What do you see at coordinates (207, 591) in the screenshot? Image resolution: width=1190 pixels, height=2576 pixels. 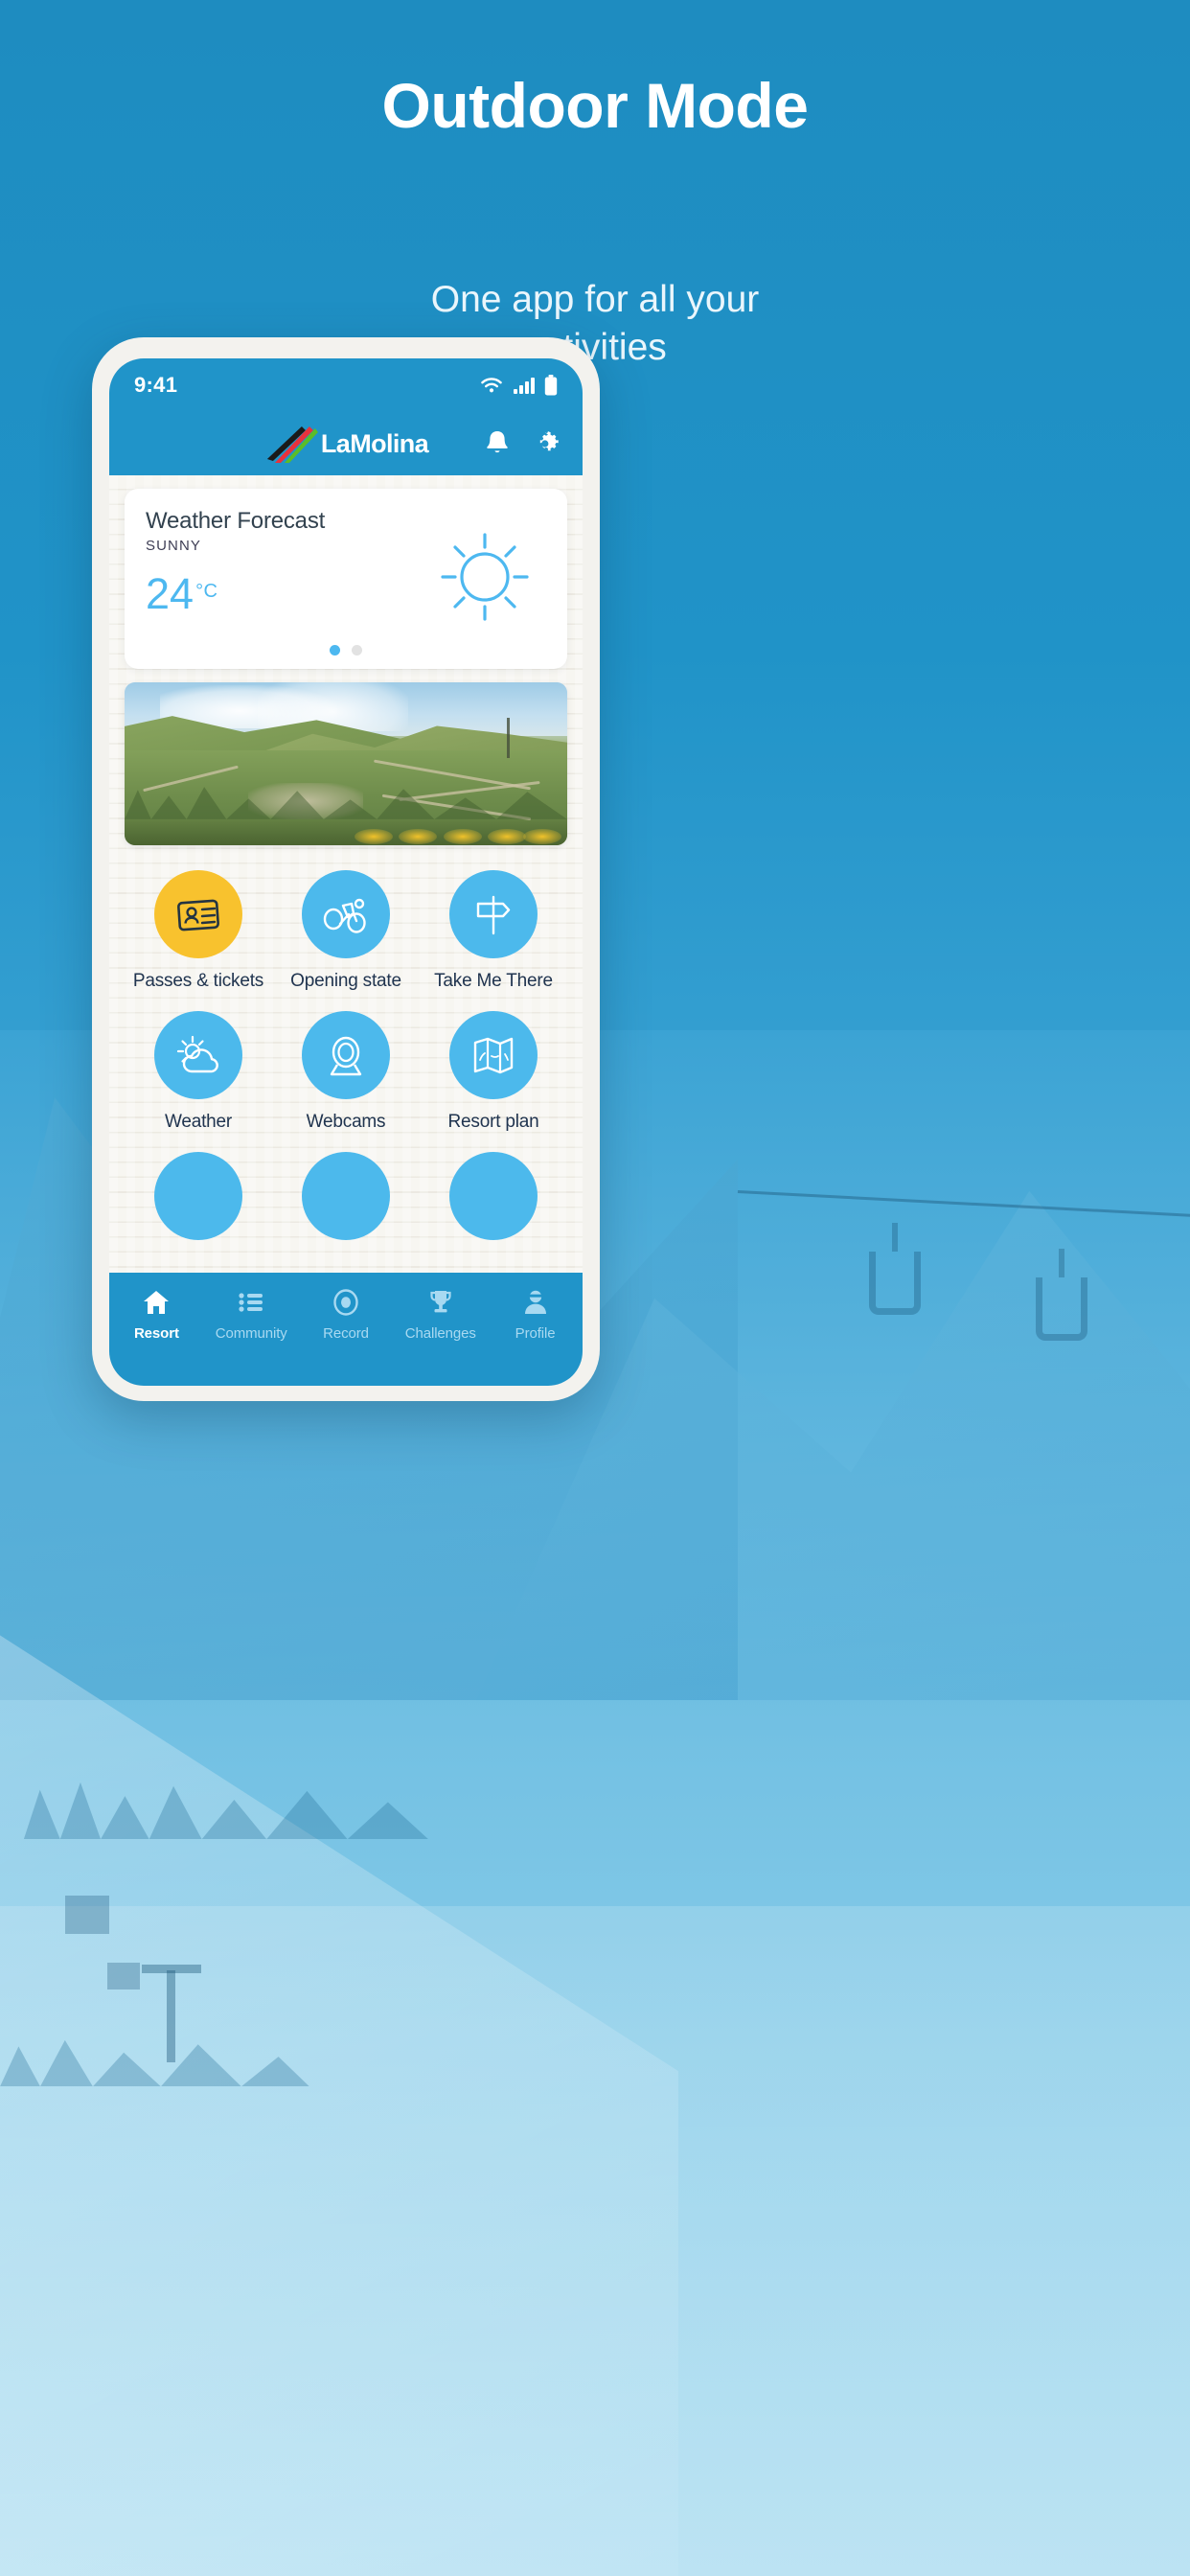 I see `temperature-unit: °C` at bounding box center [207, 591].